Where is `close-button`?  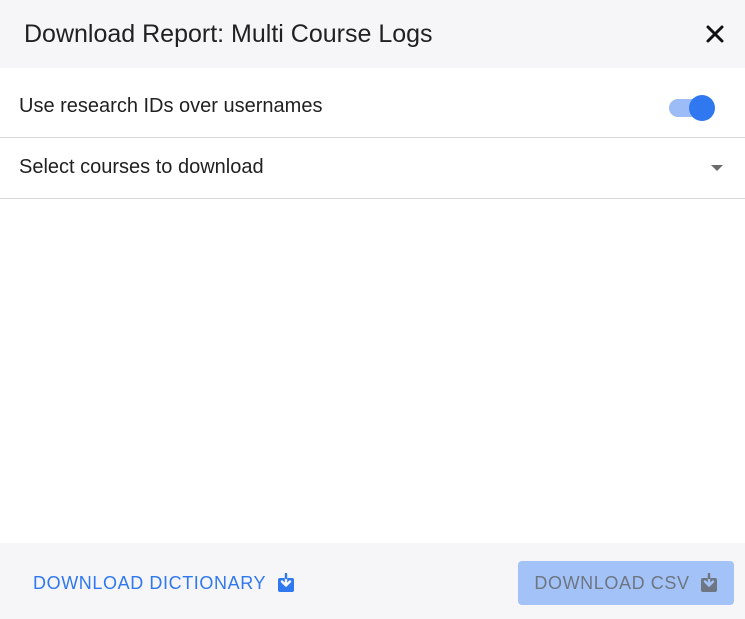
close-button is located at coordinates (715, 34).